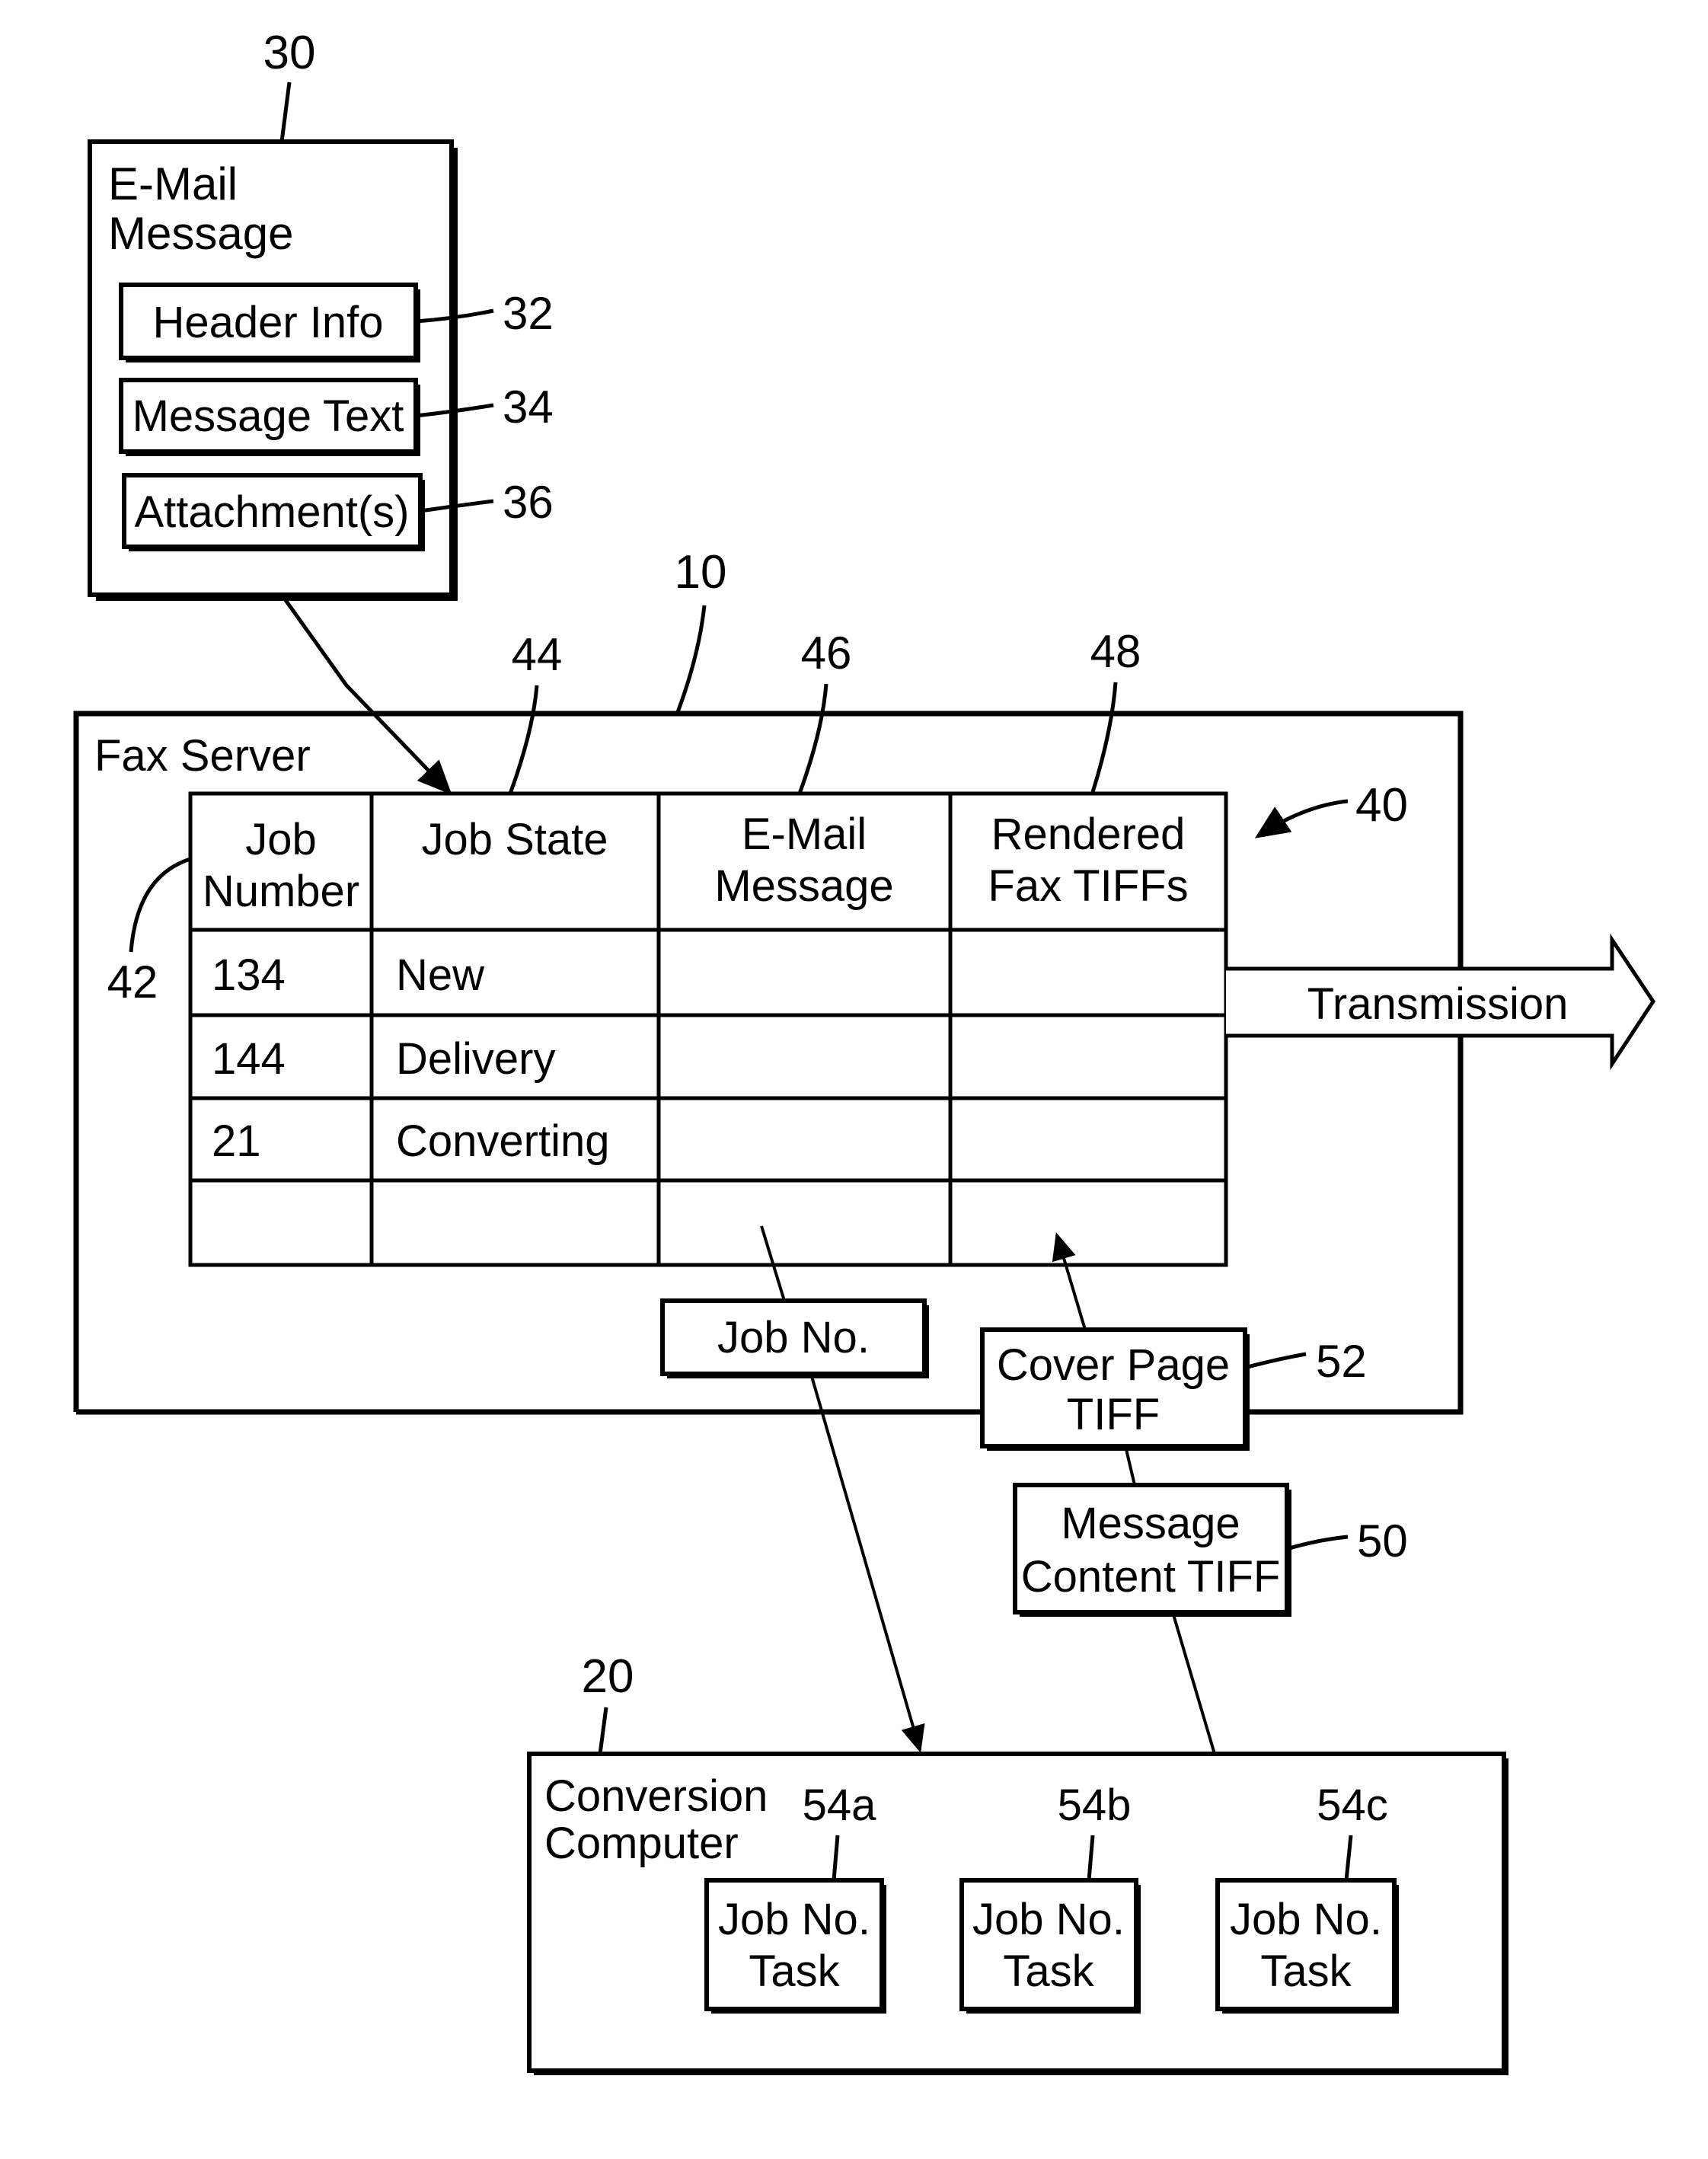 The height and width of the screenshot is (2159, 1708). Describe the element at coordinates (1382, 1541) in the screenshot. I see `ref-label-50: 50` at that location.